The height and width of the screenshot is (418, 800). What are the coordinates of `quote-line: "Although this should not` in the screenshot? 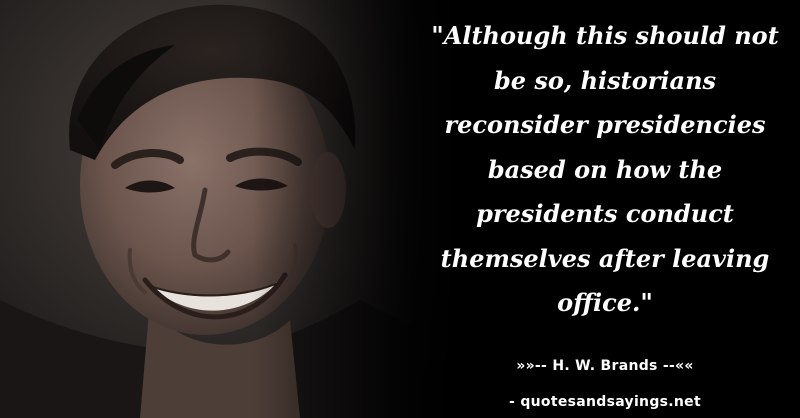 It's located at (605, 35).